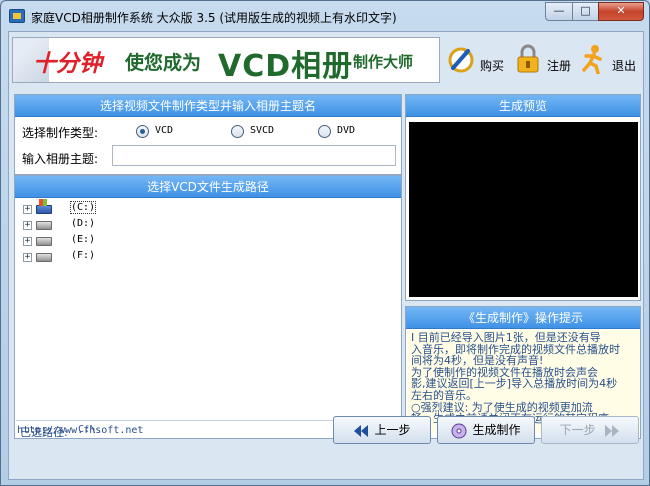 The height and width of the screenshot is (486, 650). Describe the element at coordinates (361, 430) in the screenshot. I see `double-left-arrow-icon` at that location.